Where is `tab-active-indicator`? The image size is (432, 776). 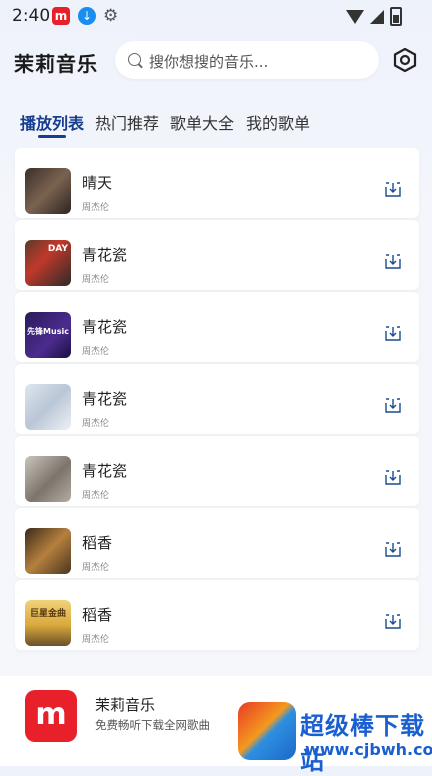
tab-active-indicator is located at coordinates (52, 136).